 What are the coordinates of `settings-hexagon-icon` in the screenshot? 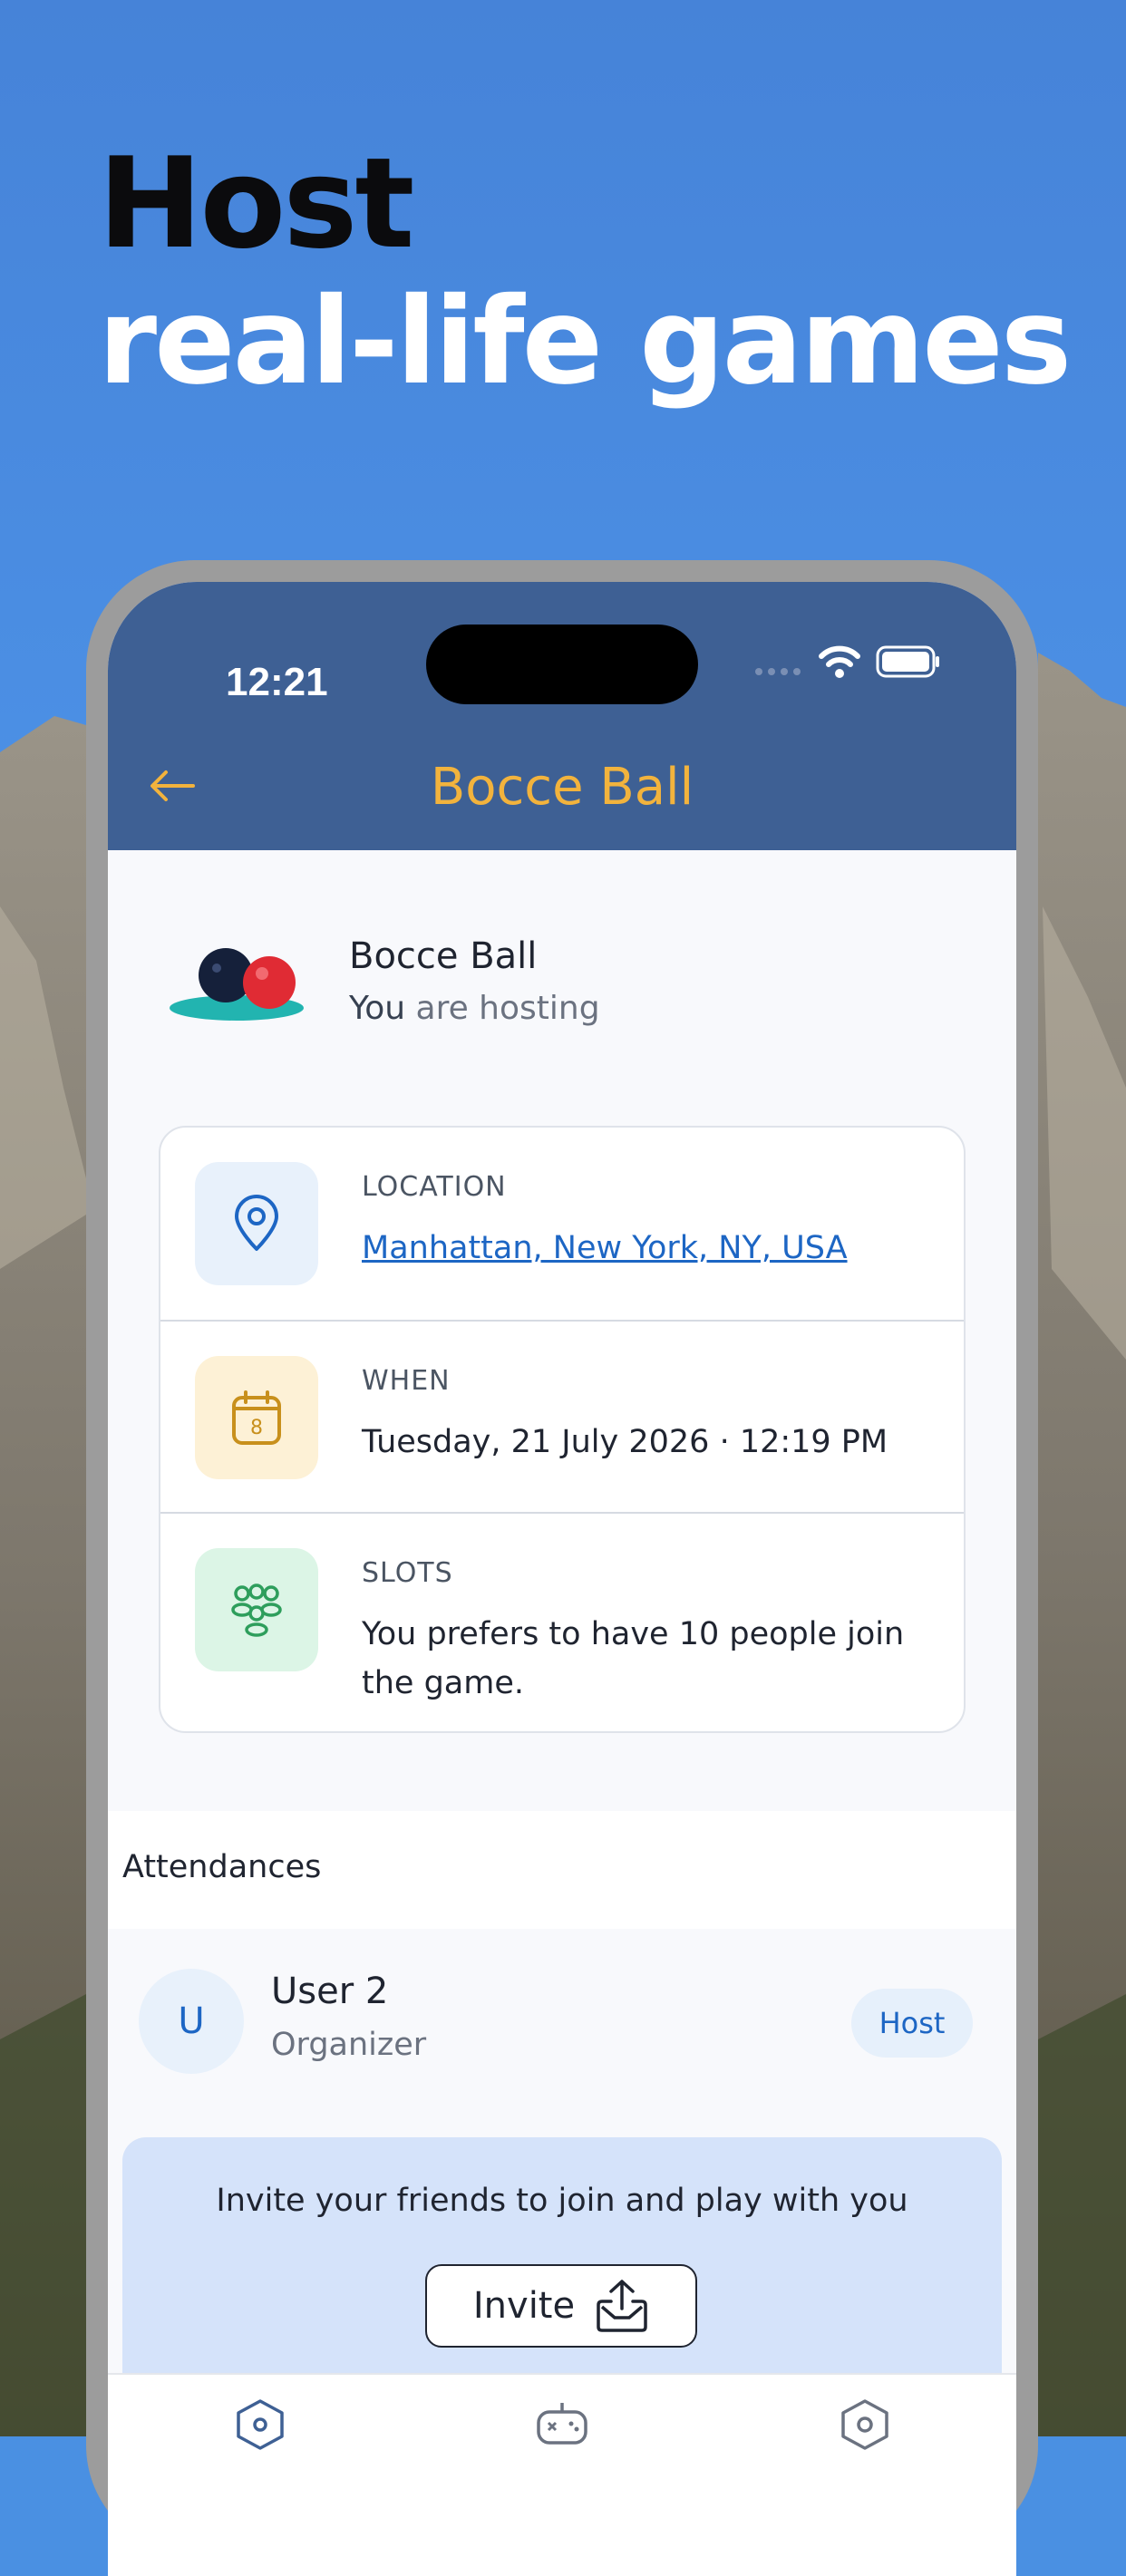 It's located at (864, 2424).